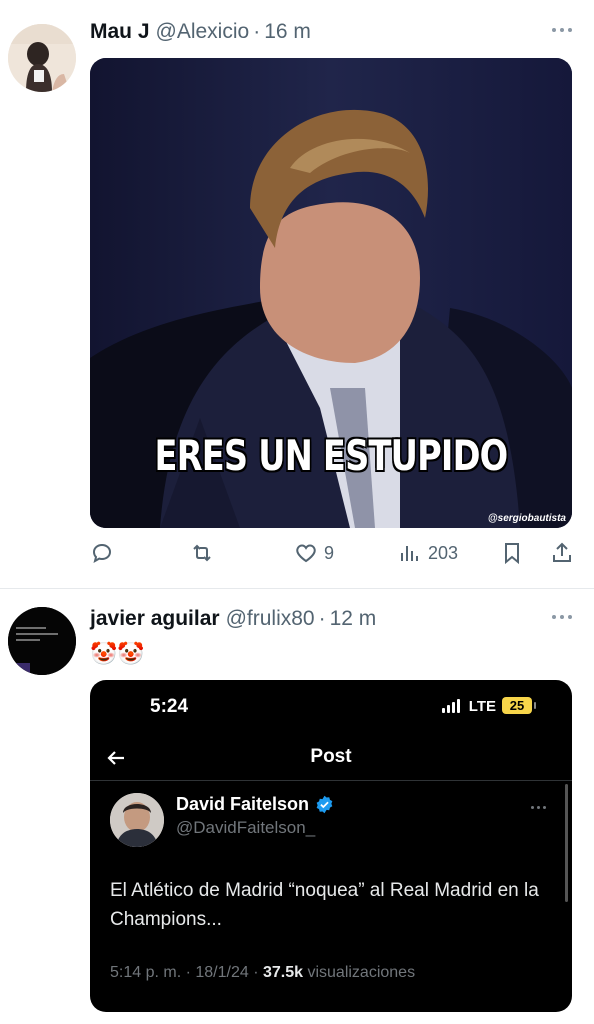  I want to click on verified-badge-icon, so click(324, 804).